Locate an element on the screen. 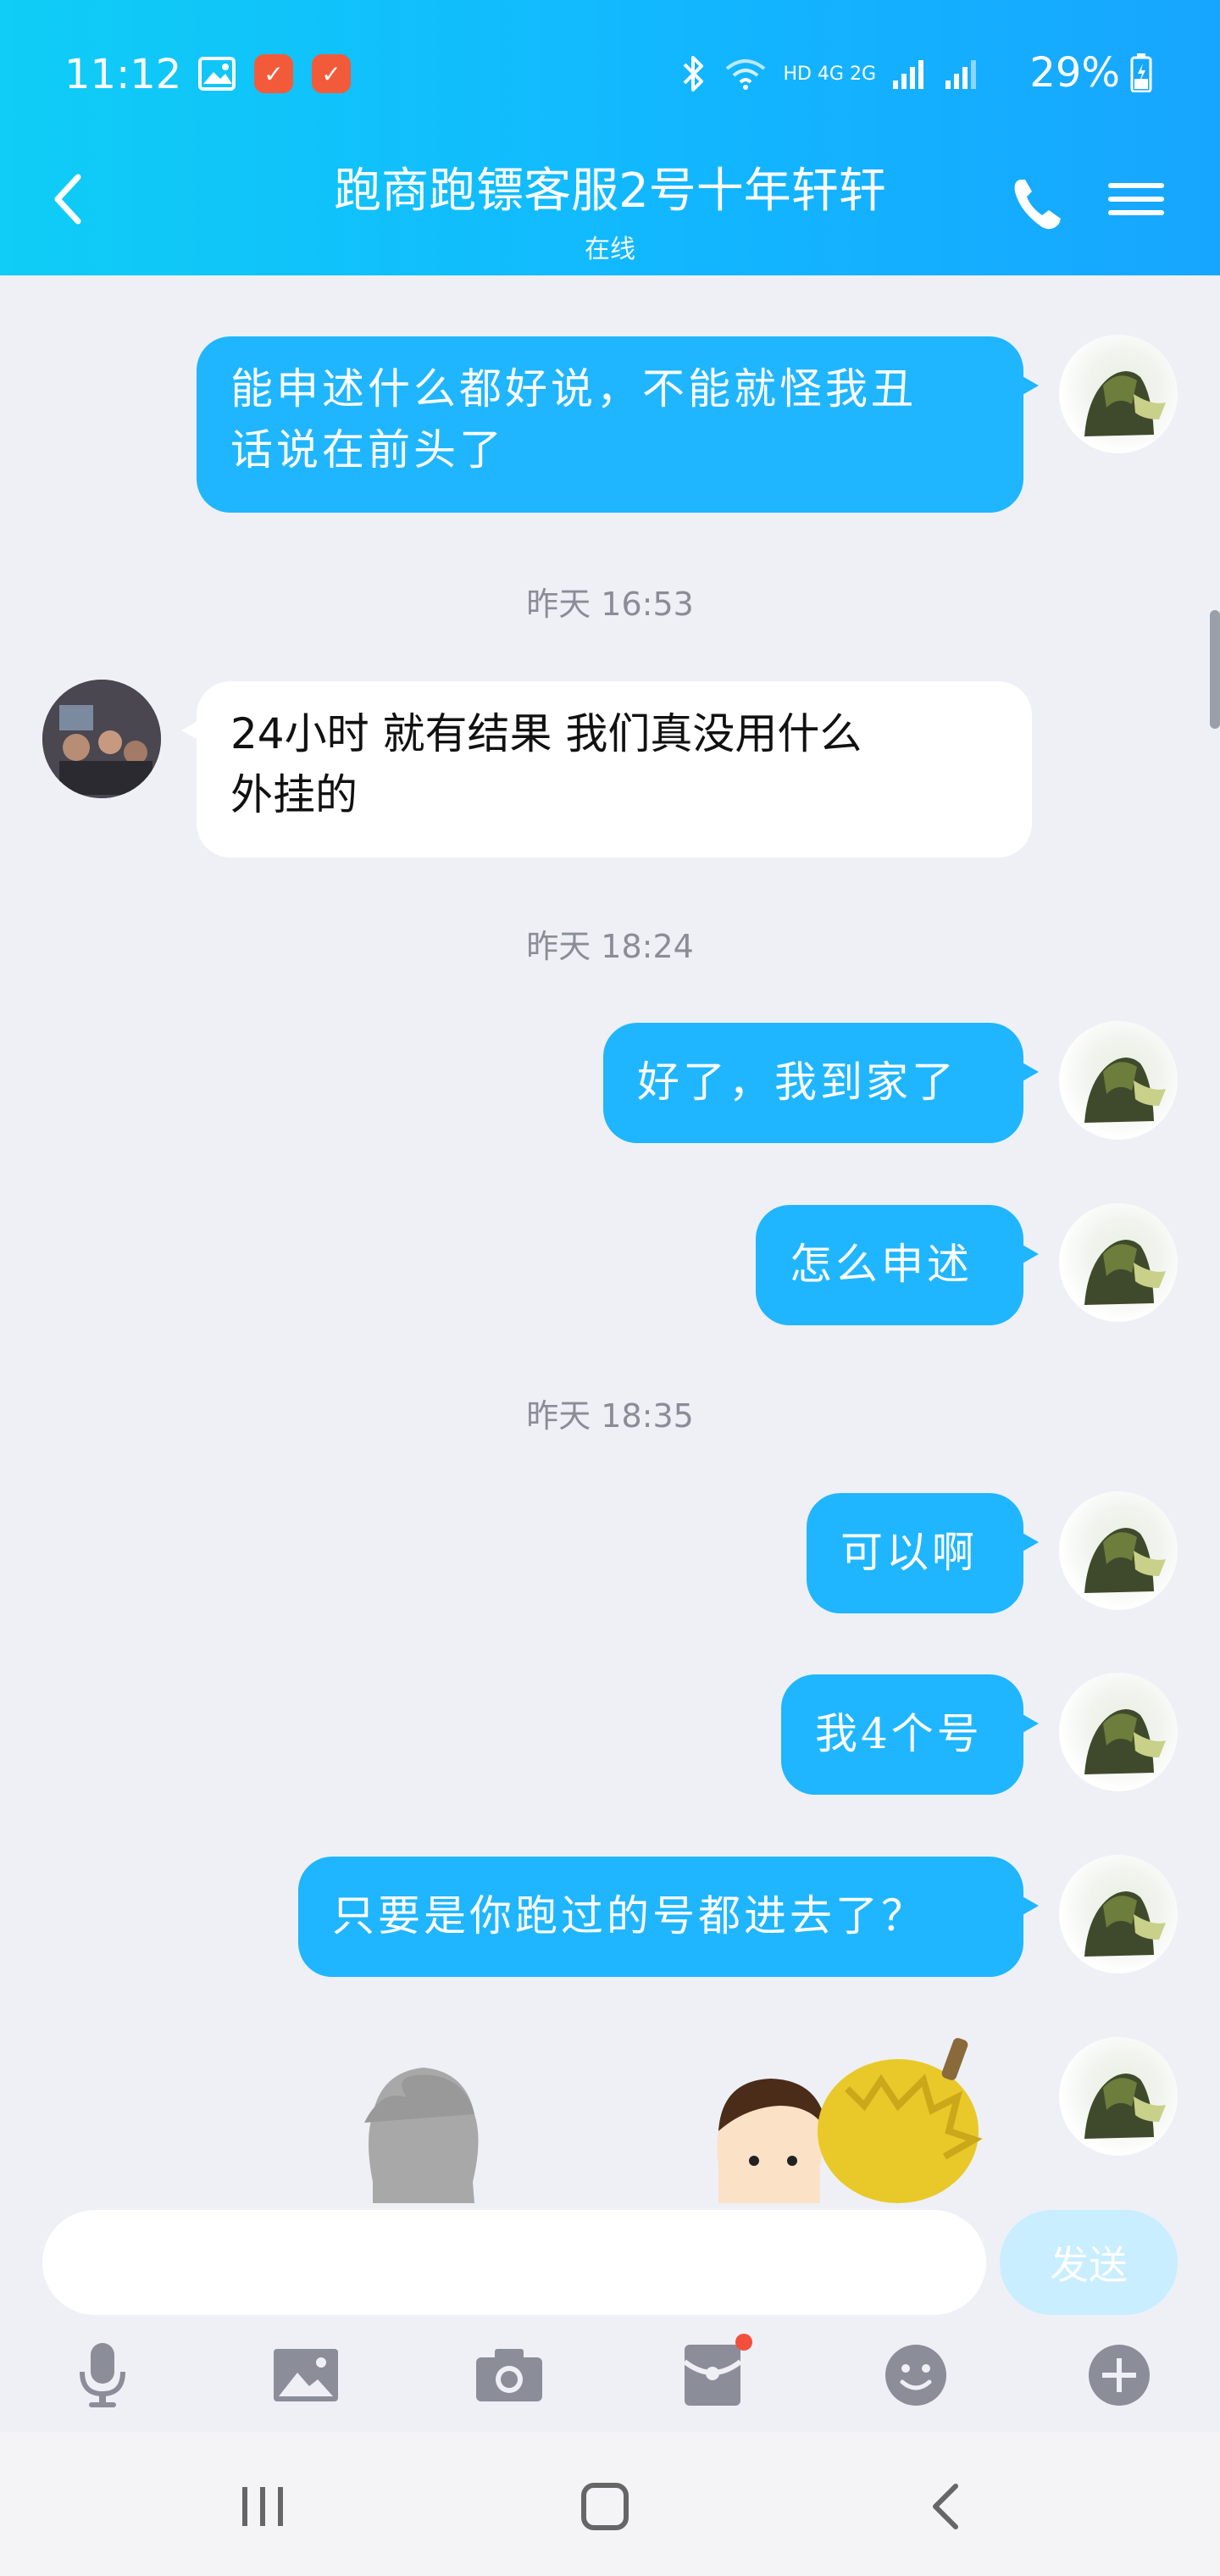 This screenshot has width=1220, height=2576. chat-header: 11:12 ✓ ✓ HD 4G 2G 29% 跑商跑镖客服2号十年轩轩 在线 is located at coordinates (610, 137).